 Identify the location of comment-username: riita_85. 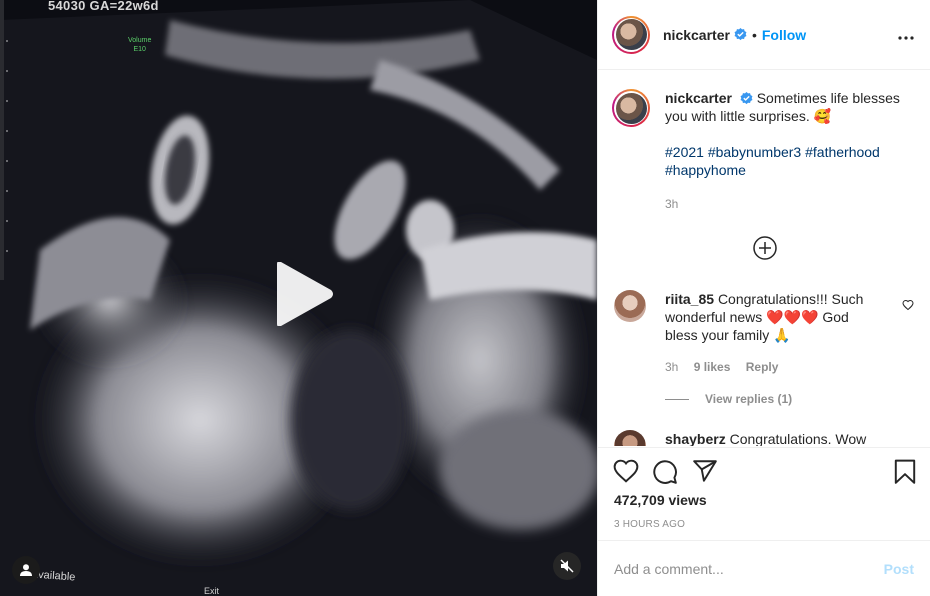
(689, 299).